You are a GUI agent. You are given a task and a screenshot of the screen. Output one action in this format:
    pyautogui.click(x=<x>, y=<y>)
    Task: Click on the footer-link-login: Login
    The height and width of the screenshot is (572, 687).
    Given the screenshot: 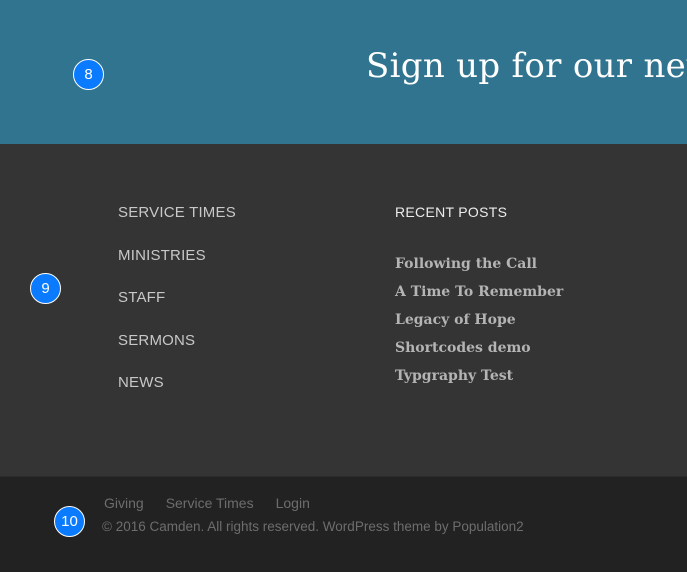 What is the action you would take?
    pyautogui.click(x=293, y=503)
    